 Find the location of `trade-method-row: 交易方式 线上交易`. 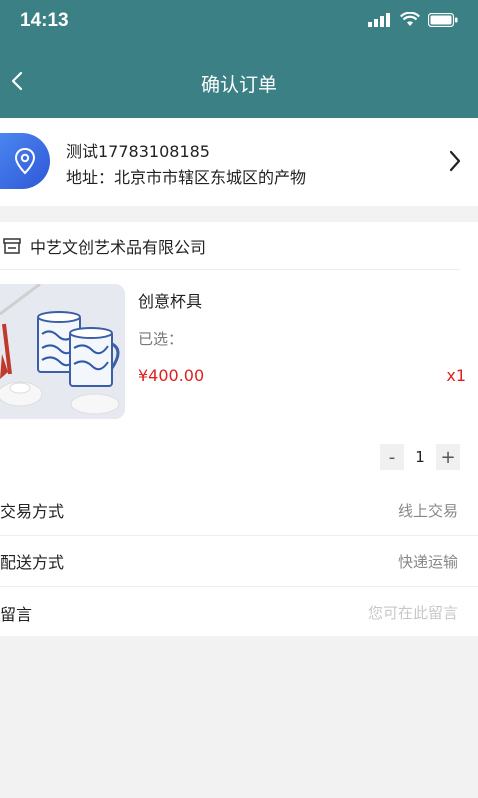

trade-method-row: 交易方式 线上交易 is located at coordinates (239, 510).